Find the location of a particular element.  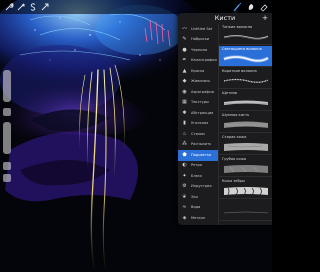

brush-size-slider is located at coordinates (7, 86).